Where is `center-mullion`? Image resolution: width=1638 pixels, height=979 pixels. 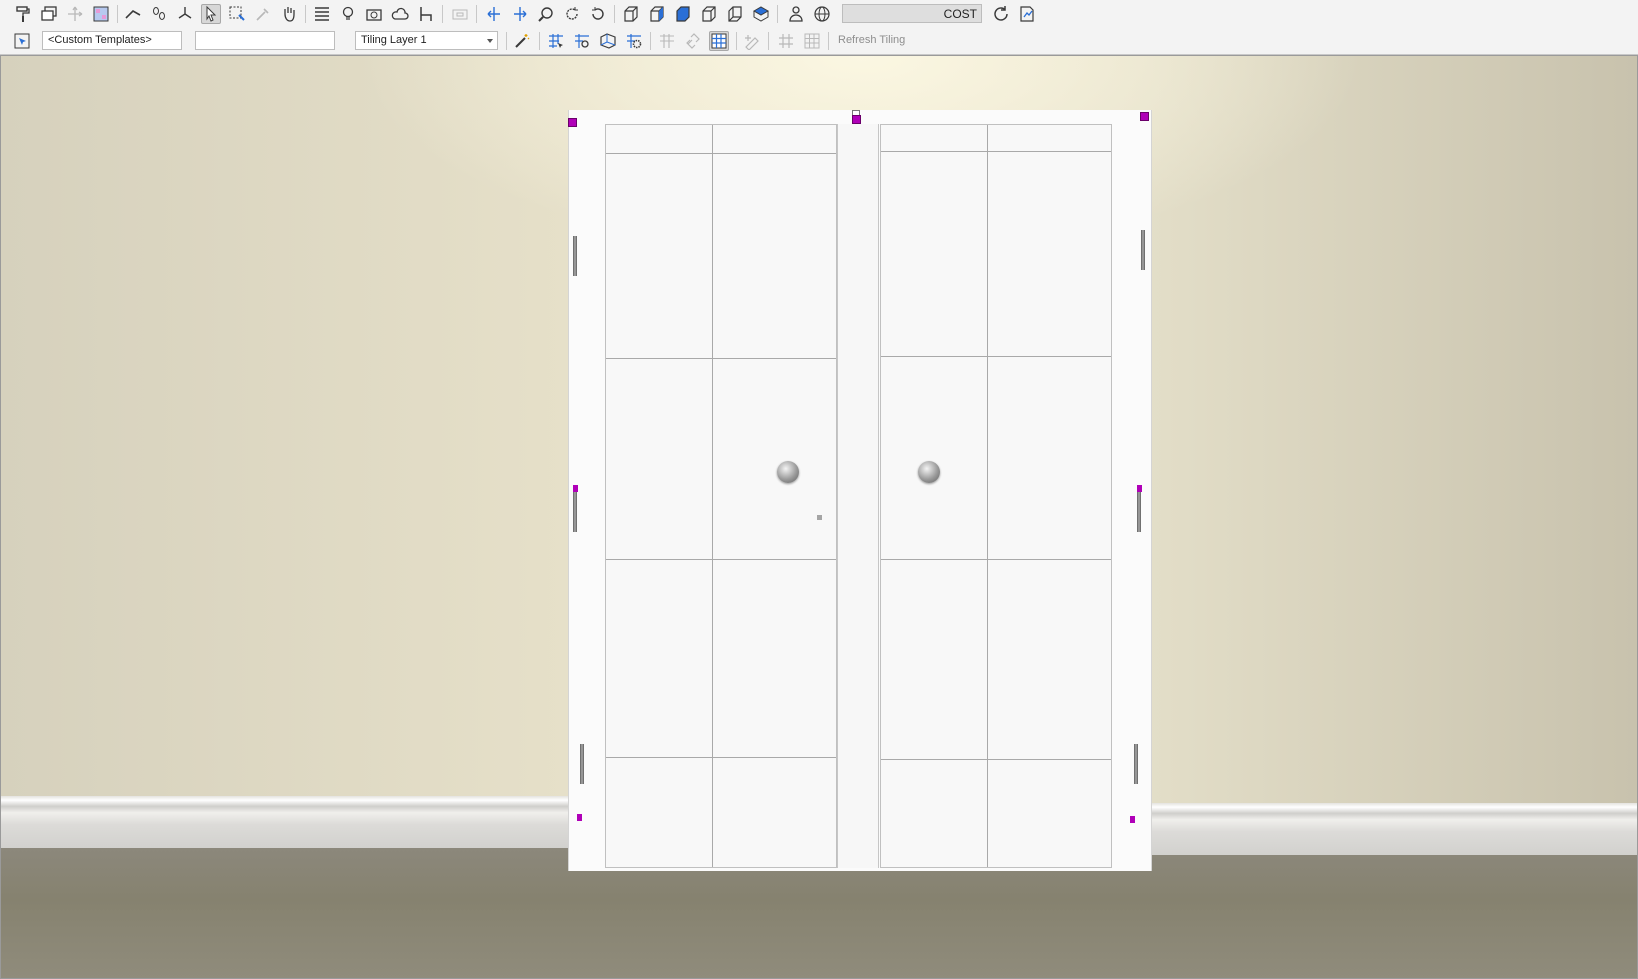 center-mullion is located at coordinates (858, 496).